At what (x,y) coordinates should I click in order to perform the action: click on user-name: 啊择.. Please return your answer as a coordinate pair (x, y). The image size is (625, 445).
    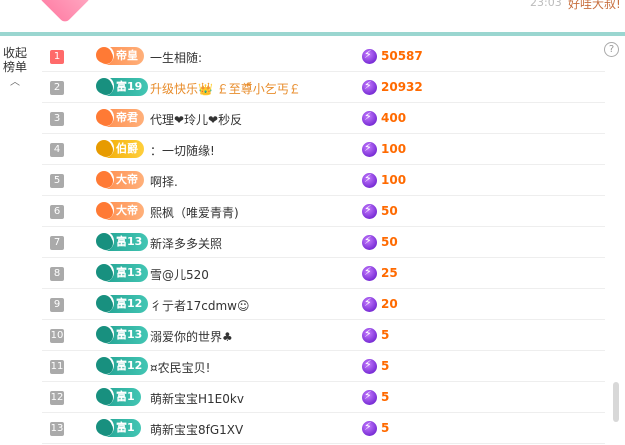
    Looking at the image, I should click on (164, 181).